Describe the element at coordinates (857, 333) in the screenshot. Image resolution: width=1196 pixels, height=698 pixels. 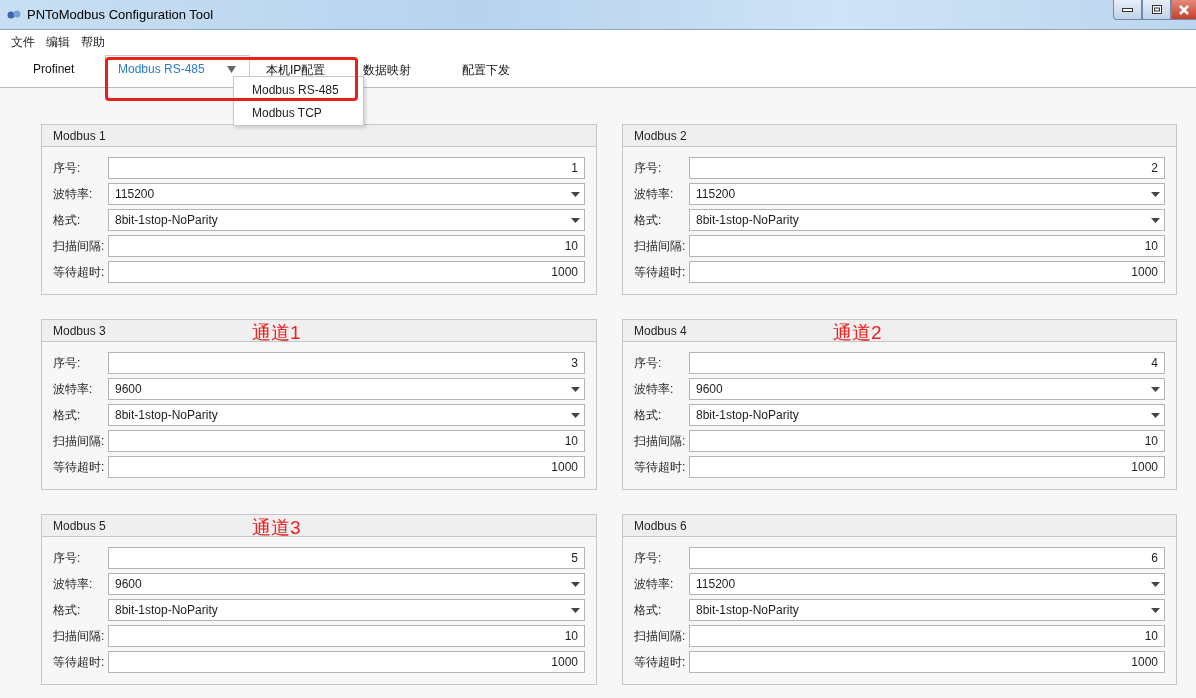
I see `annotation-text: 通道2` at that location.